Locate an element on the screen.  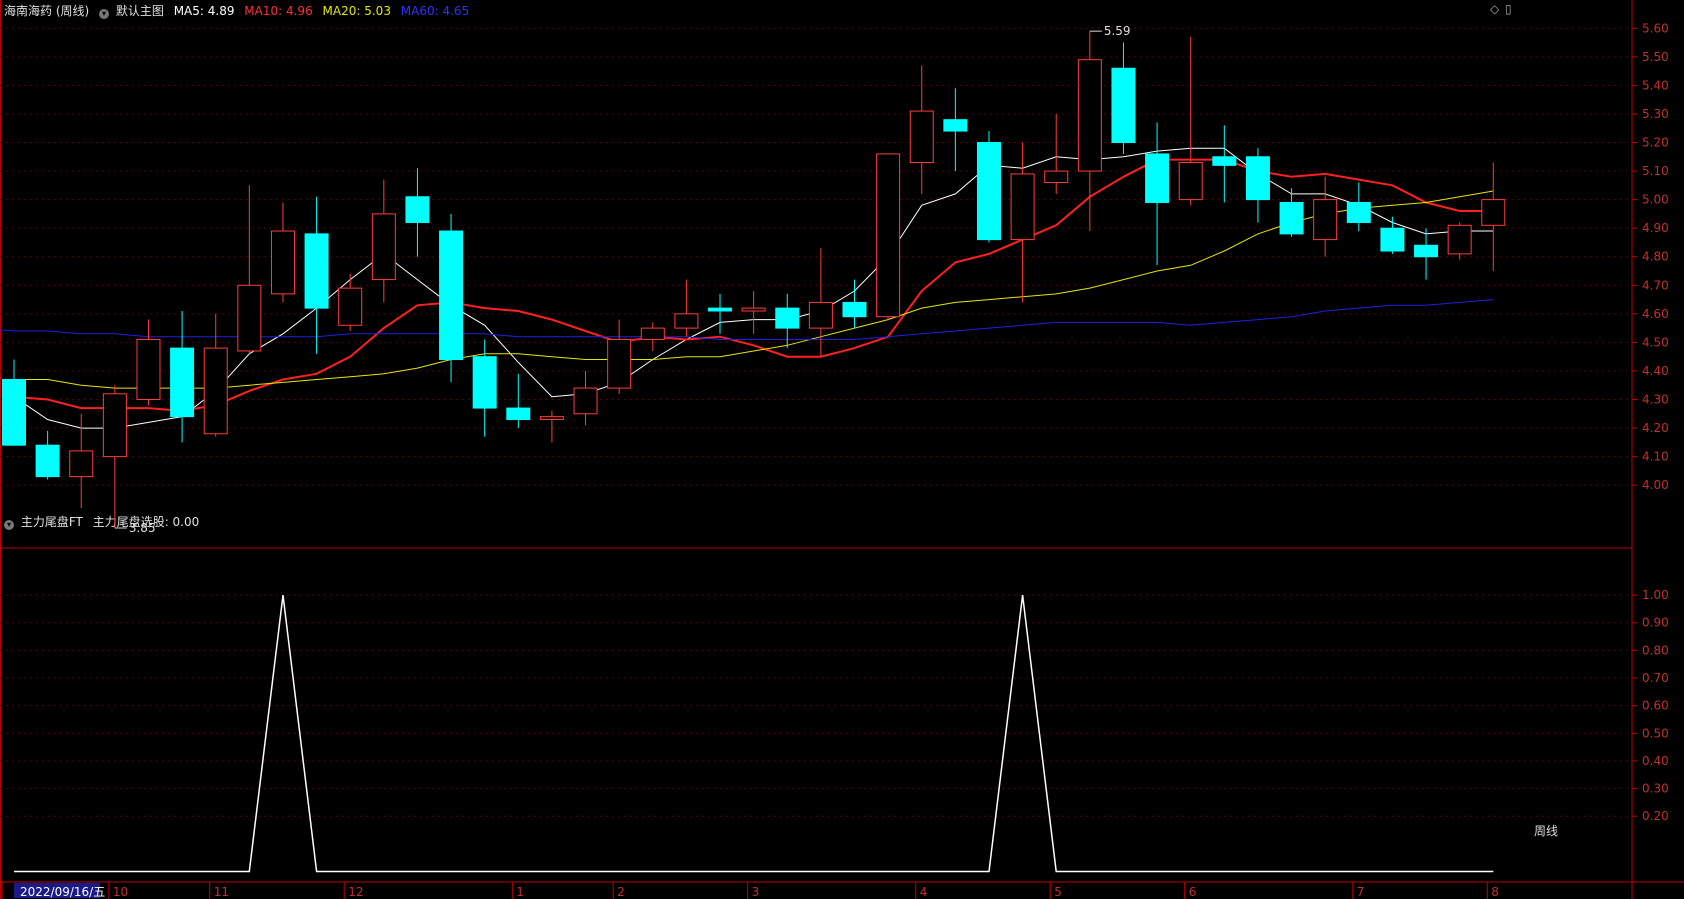
price-tick-label: 5.50 is located at coordinates (1655, 57).